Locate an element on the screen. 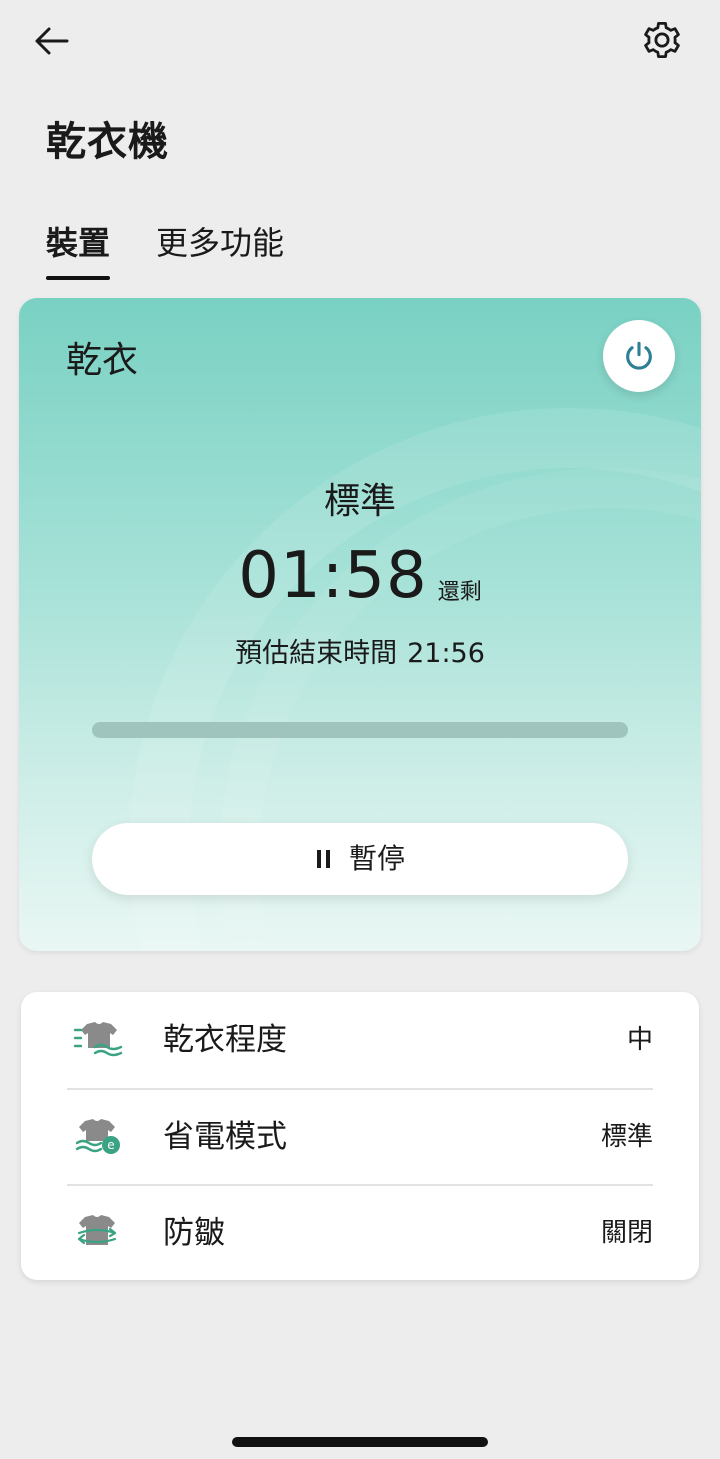 This screenshot has height=1459, width=720. svg-text: e is located at coordinates (110, 1145).